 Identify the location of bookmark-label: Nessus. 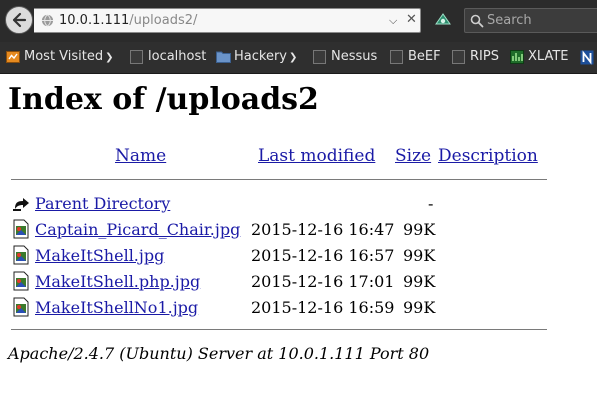
(354, 56).